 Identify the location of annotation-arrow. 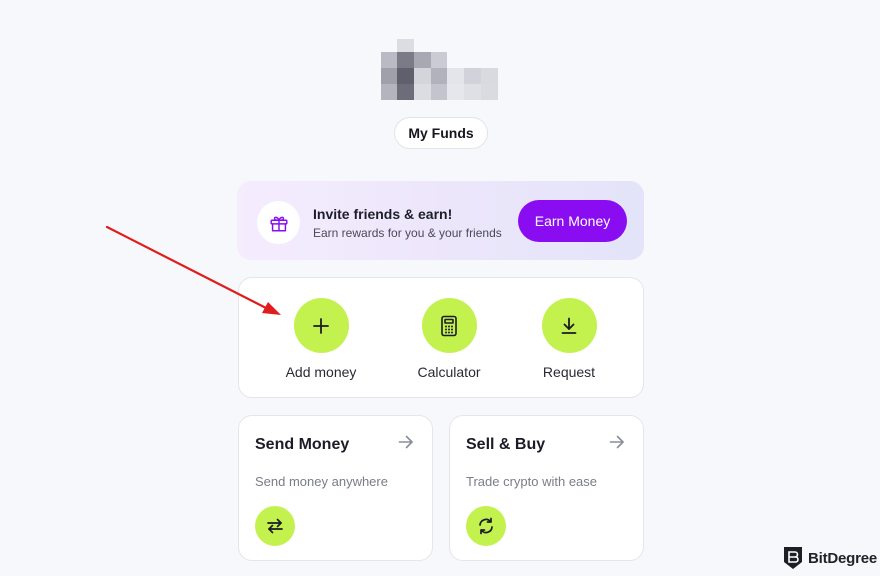
(193, 270).